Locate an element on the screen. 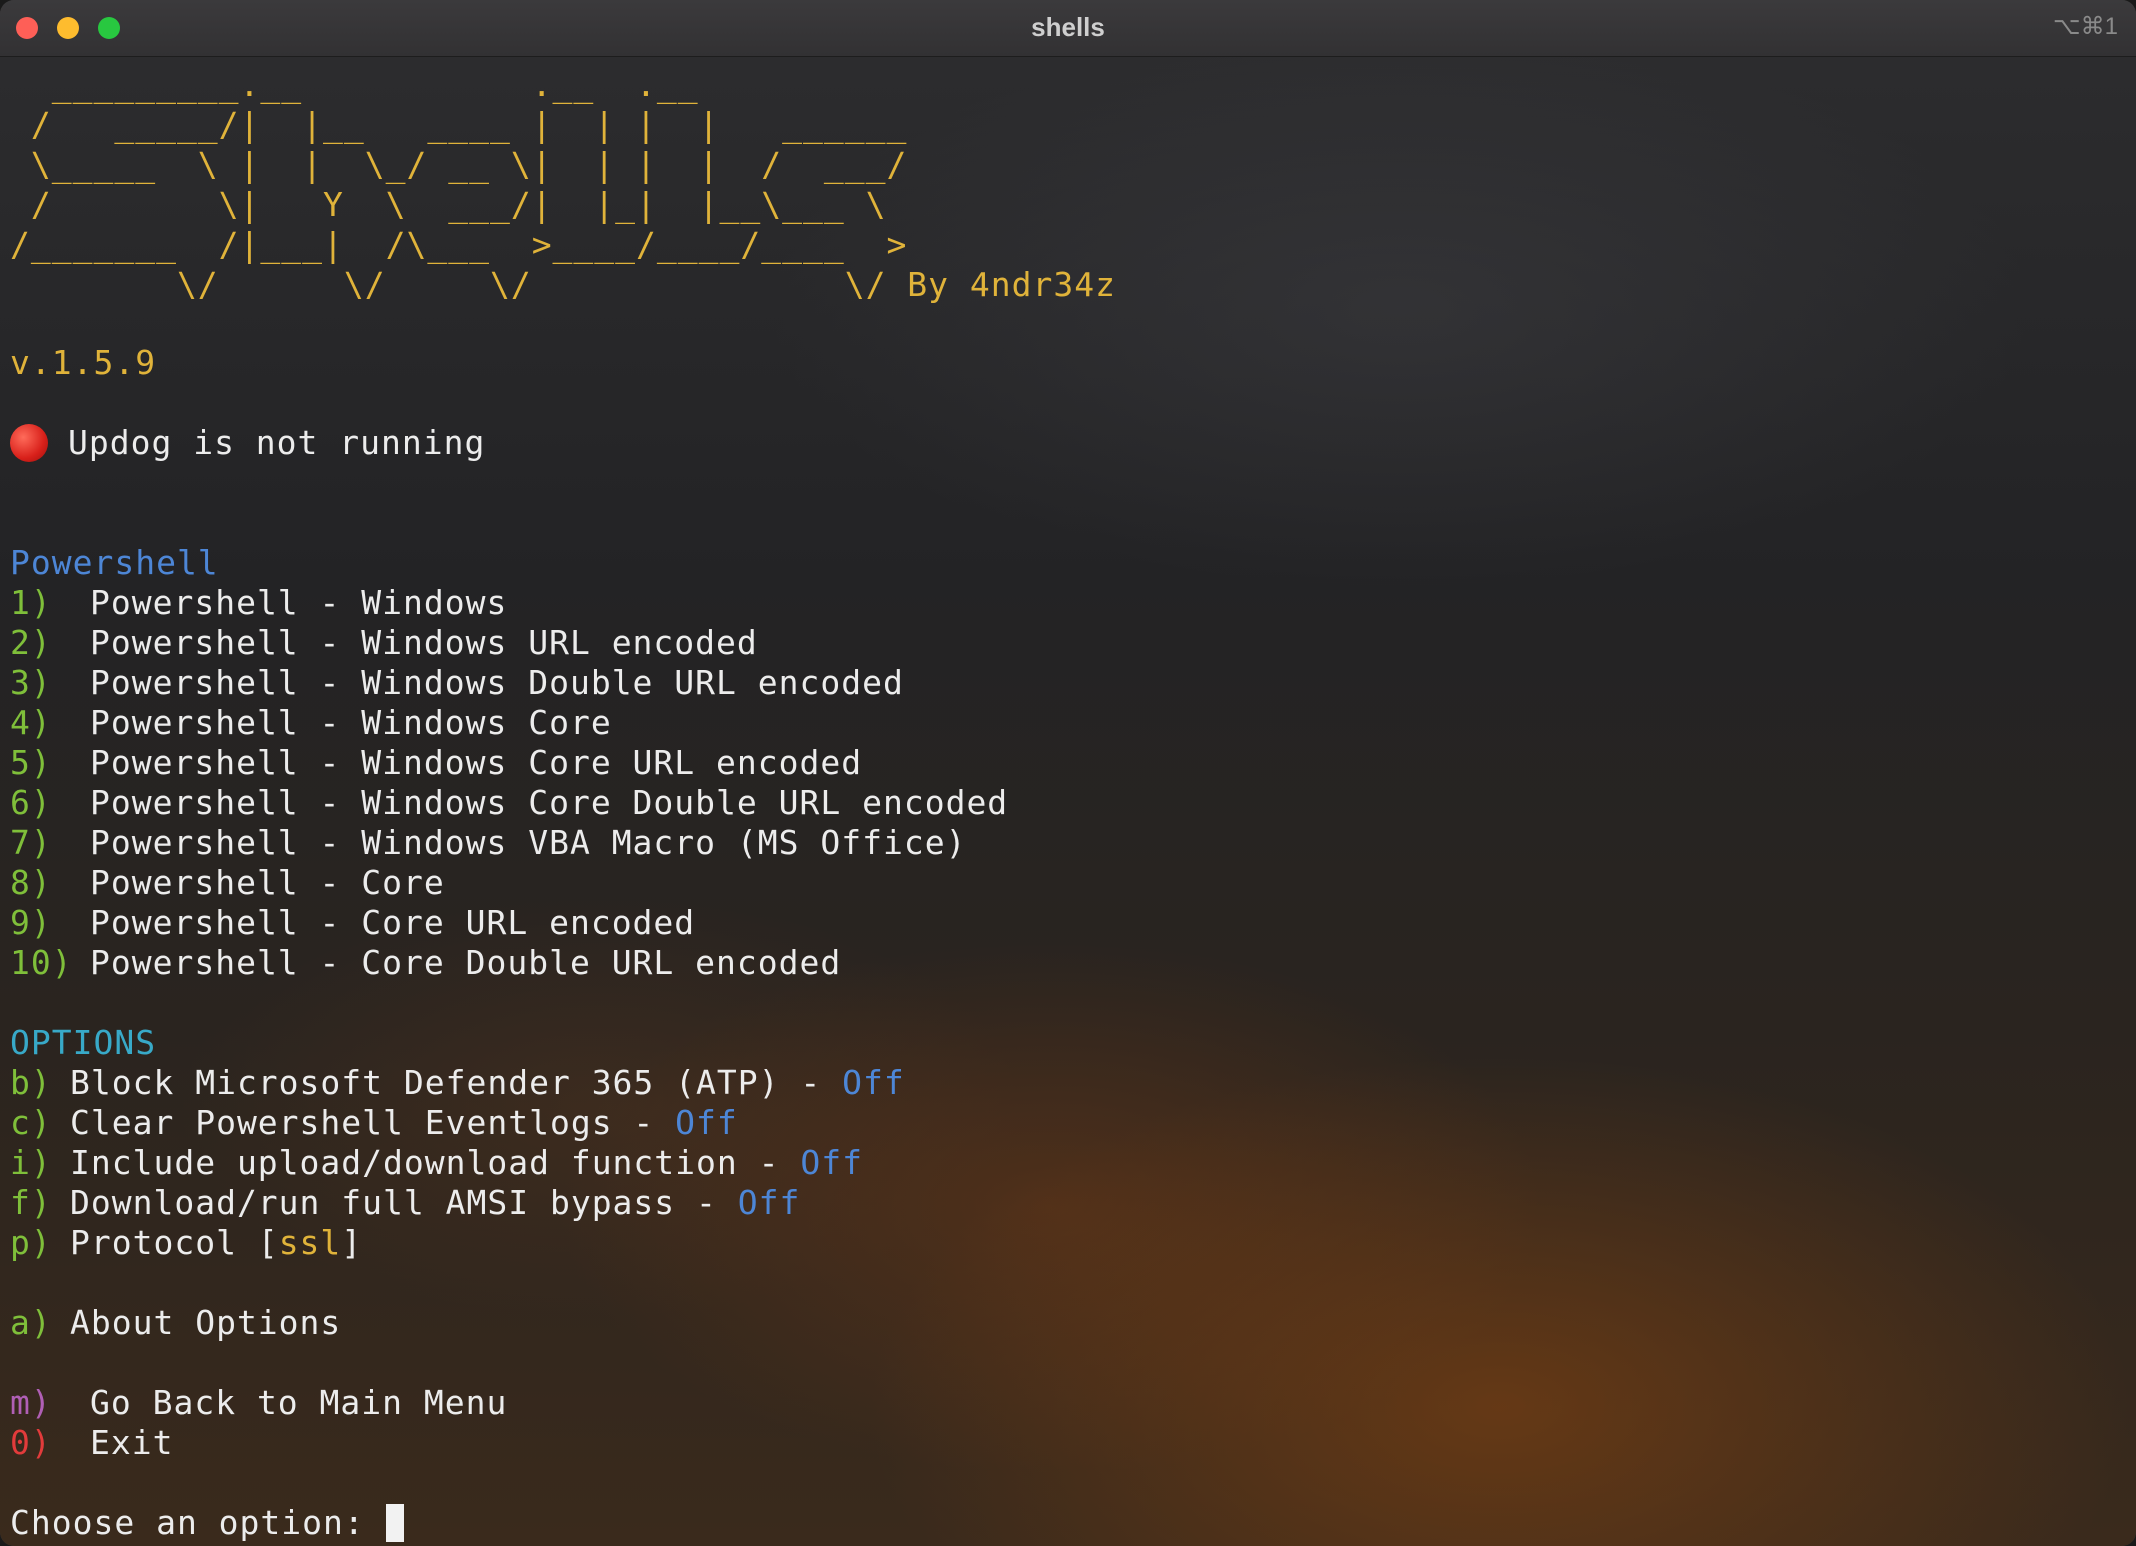 The image size is (2136, 1546). options-heading: OPTIONS is located at coordinates (83, 1042).